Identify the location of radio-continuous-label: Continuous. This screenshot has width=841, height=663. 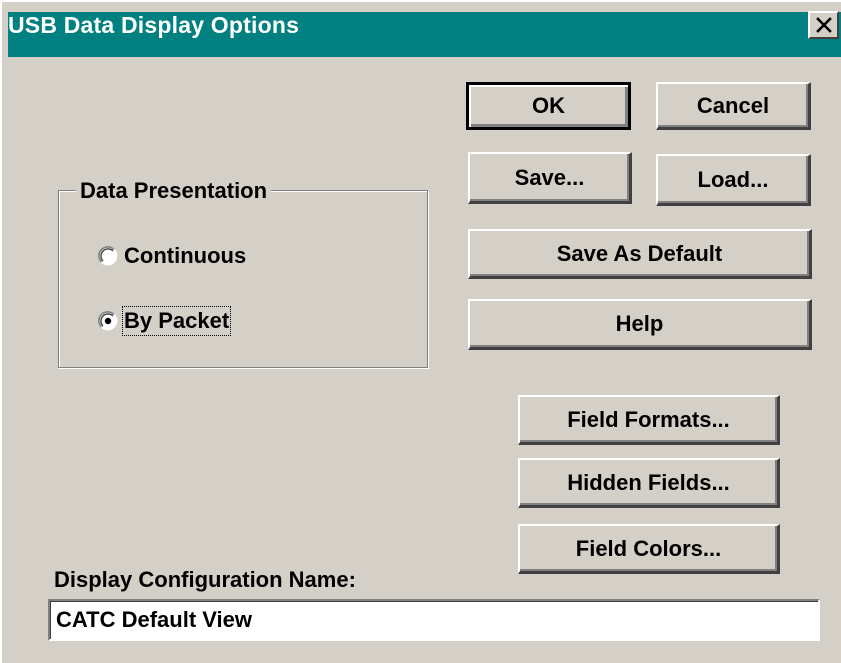
(185, 255).